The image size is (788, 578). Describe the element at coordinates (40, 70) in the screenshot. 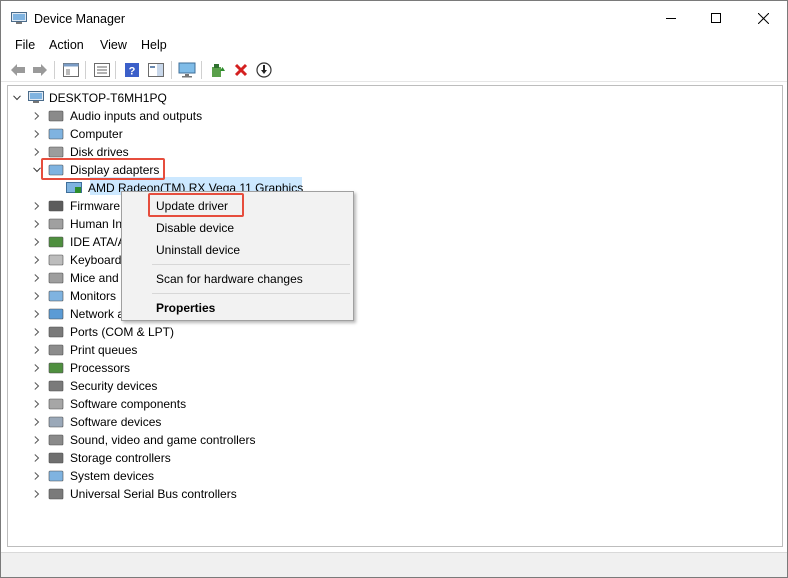

I see `forward-button` at that location.